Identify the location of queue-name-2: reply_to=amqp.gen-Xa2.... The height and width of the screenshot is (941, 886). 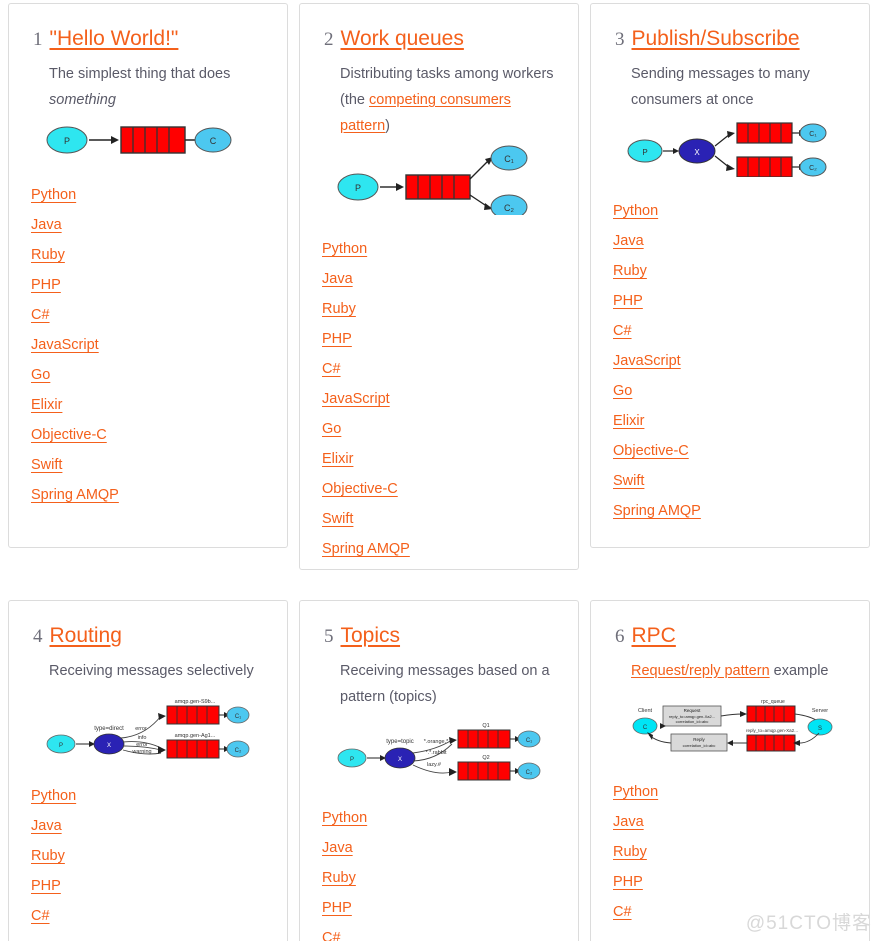
(772, 730).